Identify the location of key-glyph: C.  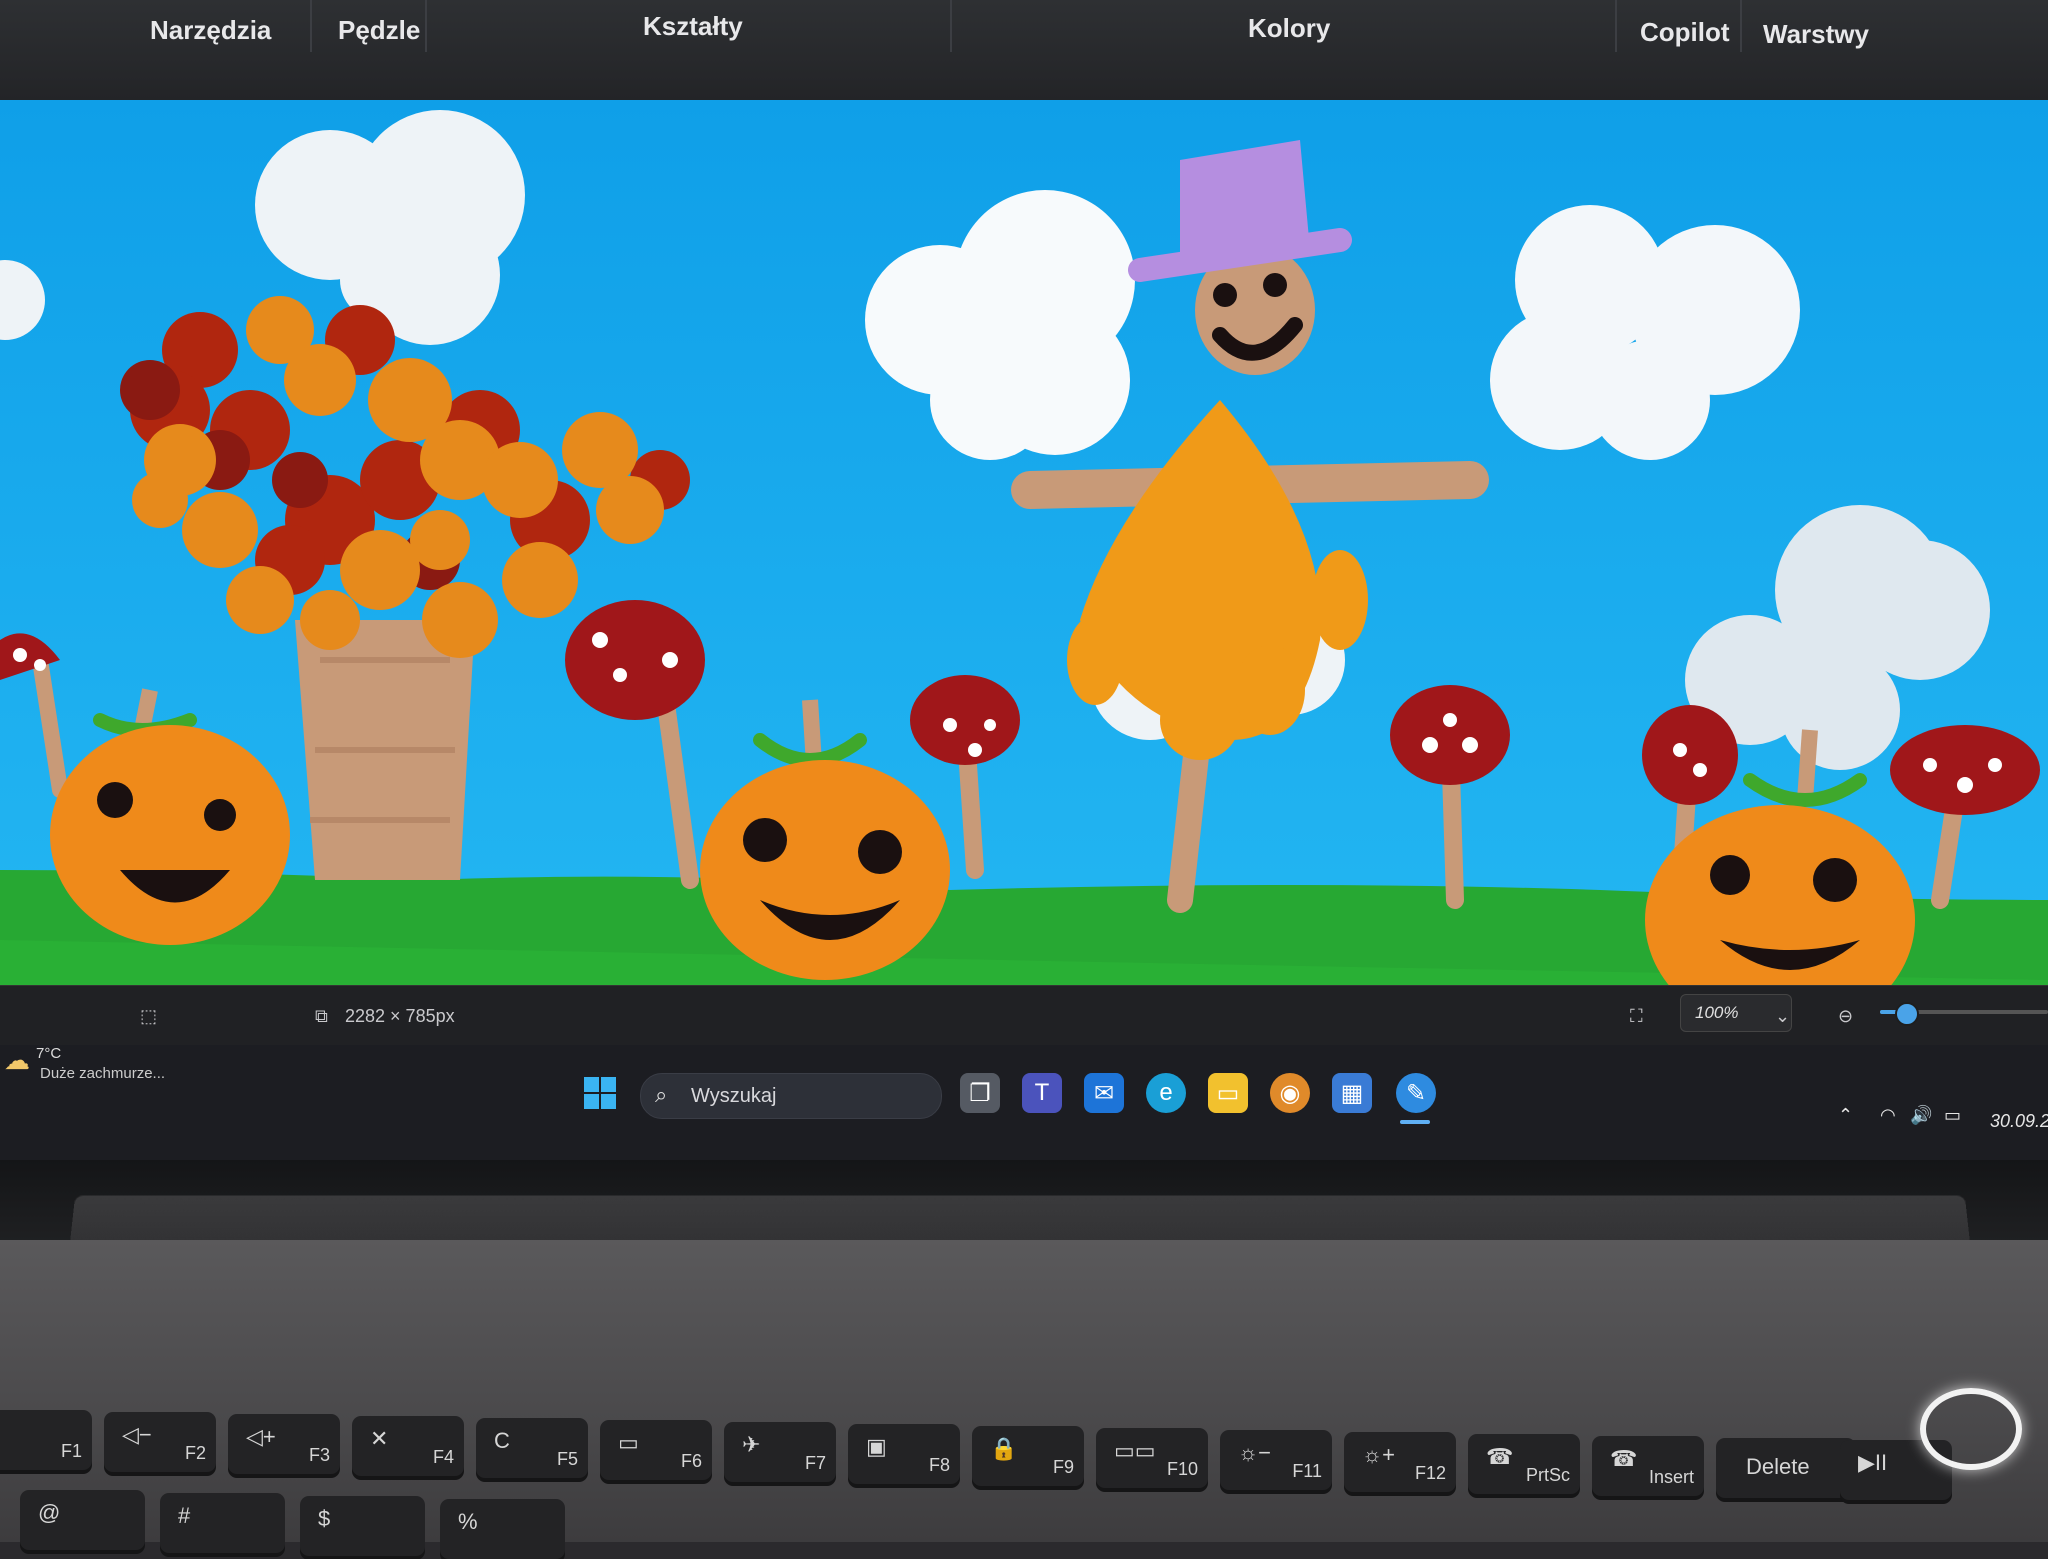
(502, 1440).